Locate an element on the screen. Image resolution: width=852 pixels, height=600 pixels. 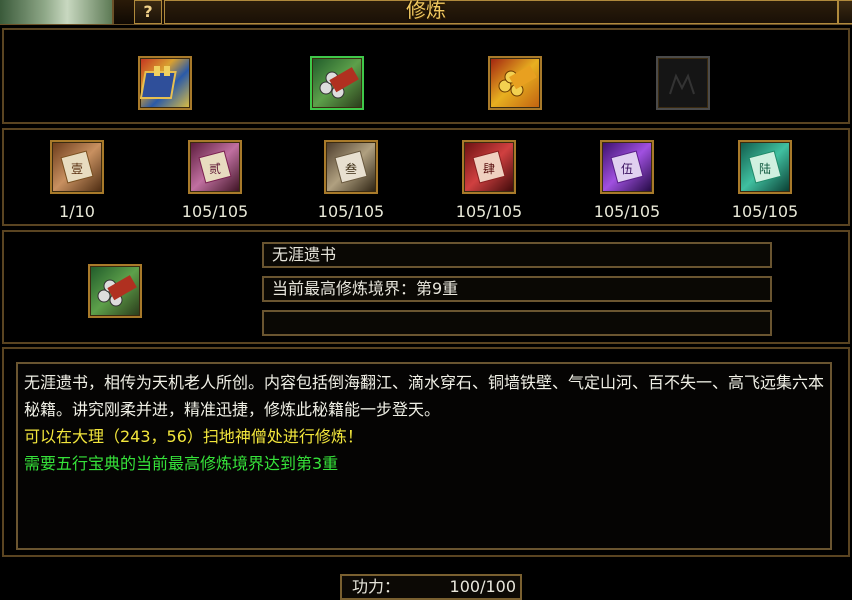
svg-text: 陆 is located at coordinates (765, 168).